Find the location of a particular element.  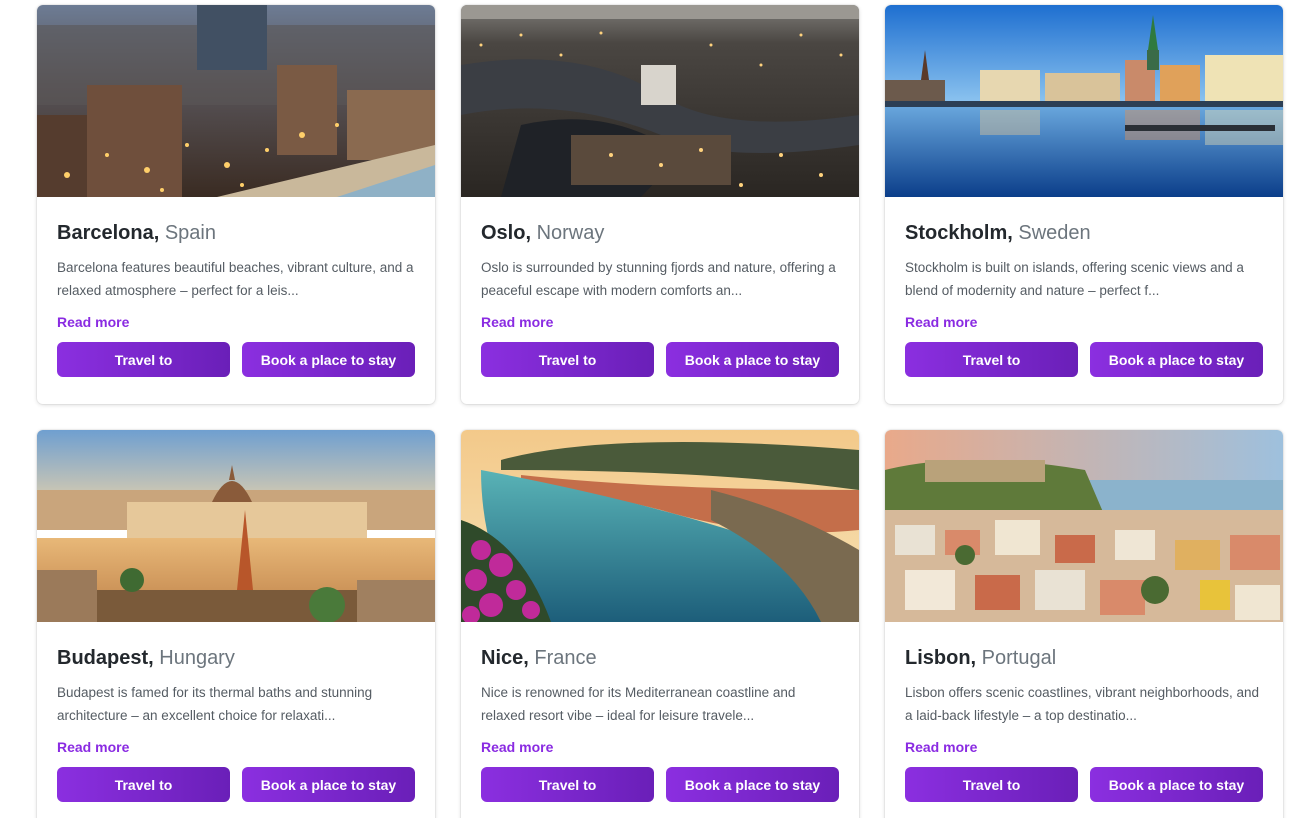

lisbon-photo is located at coordinates (1084, 526).